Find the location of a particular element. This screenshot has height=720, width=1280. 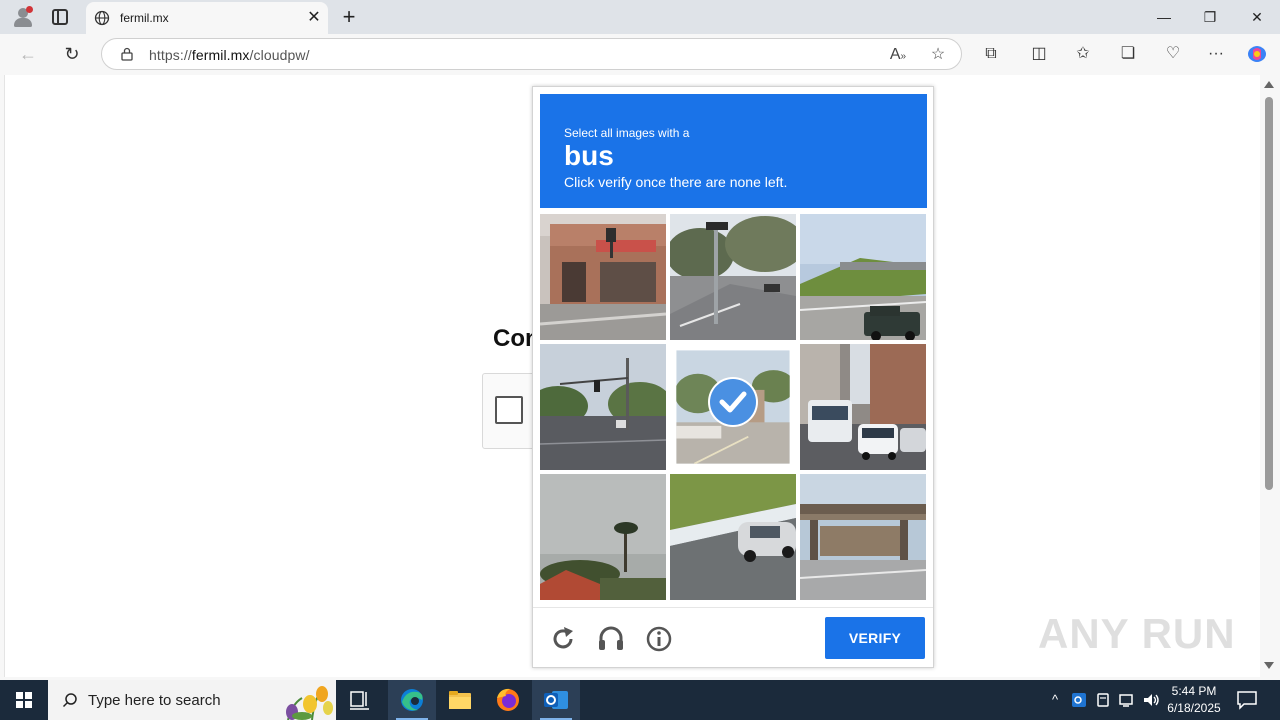

favorites-icon: ✩ is located at coordinates (1083, 54).